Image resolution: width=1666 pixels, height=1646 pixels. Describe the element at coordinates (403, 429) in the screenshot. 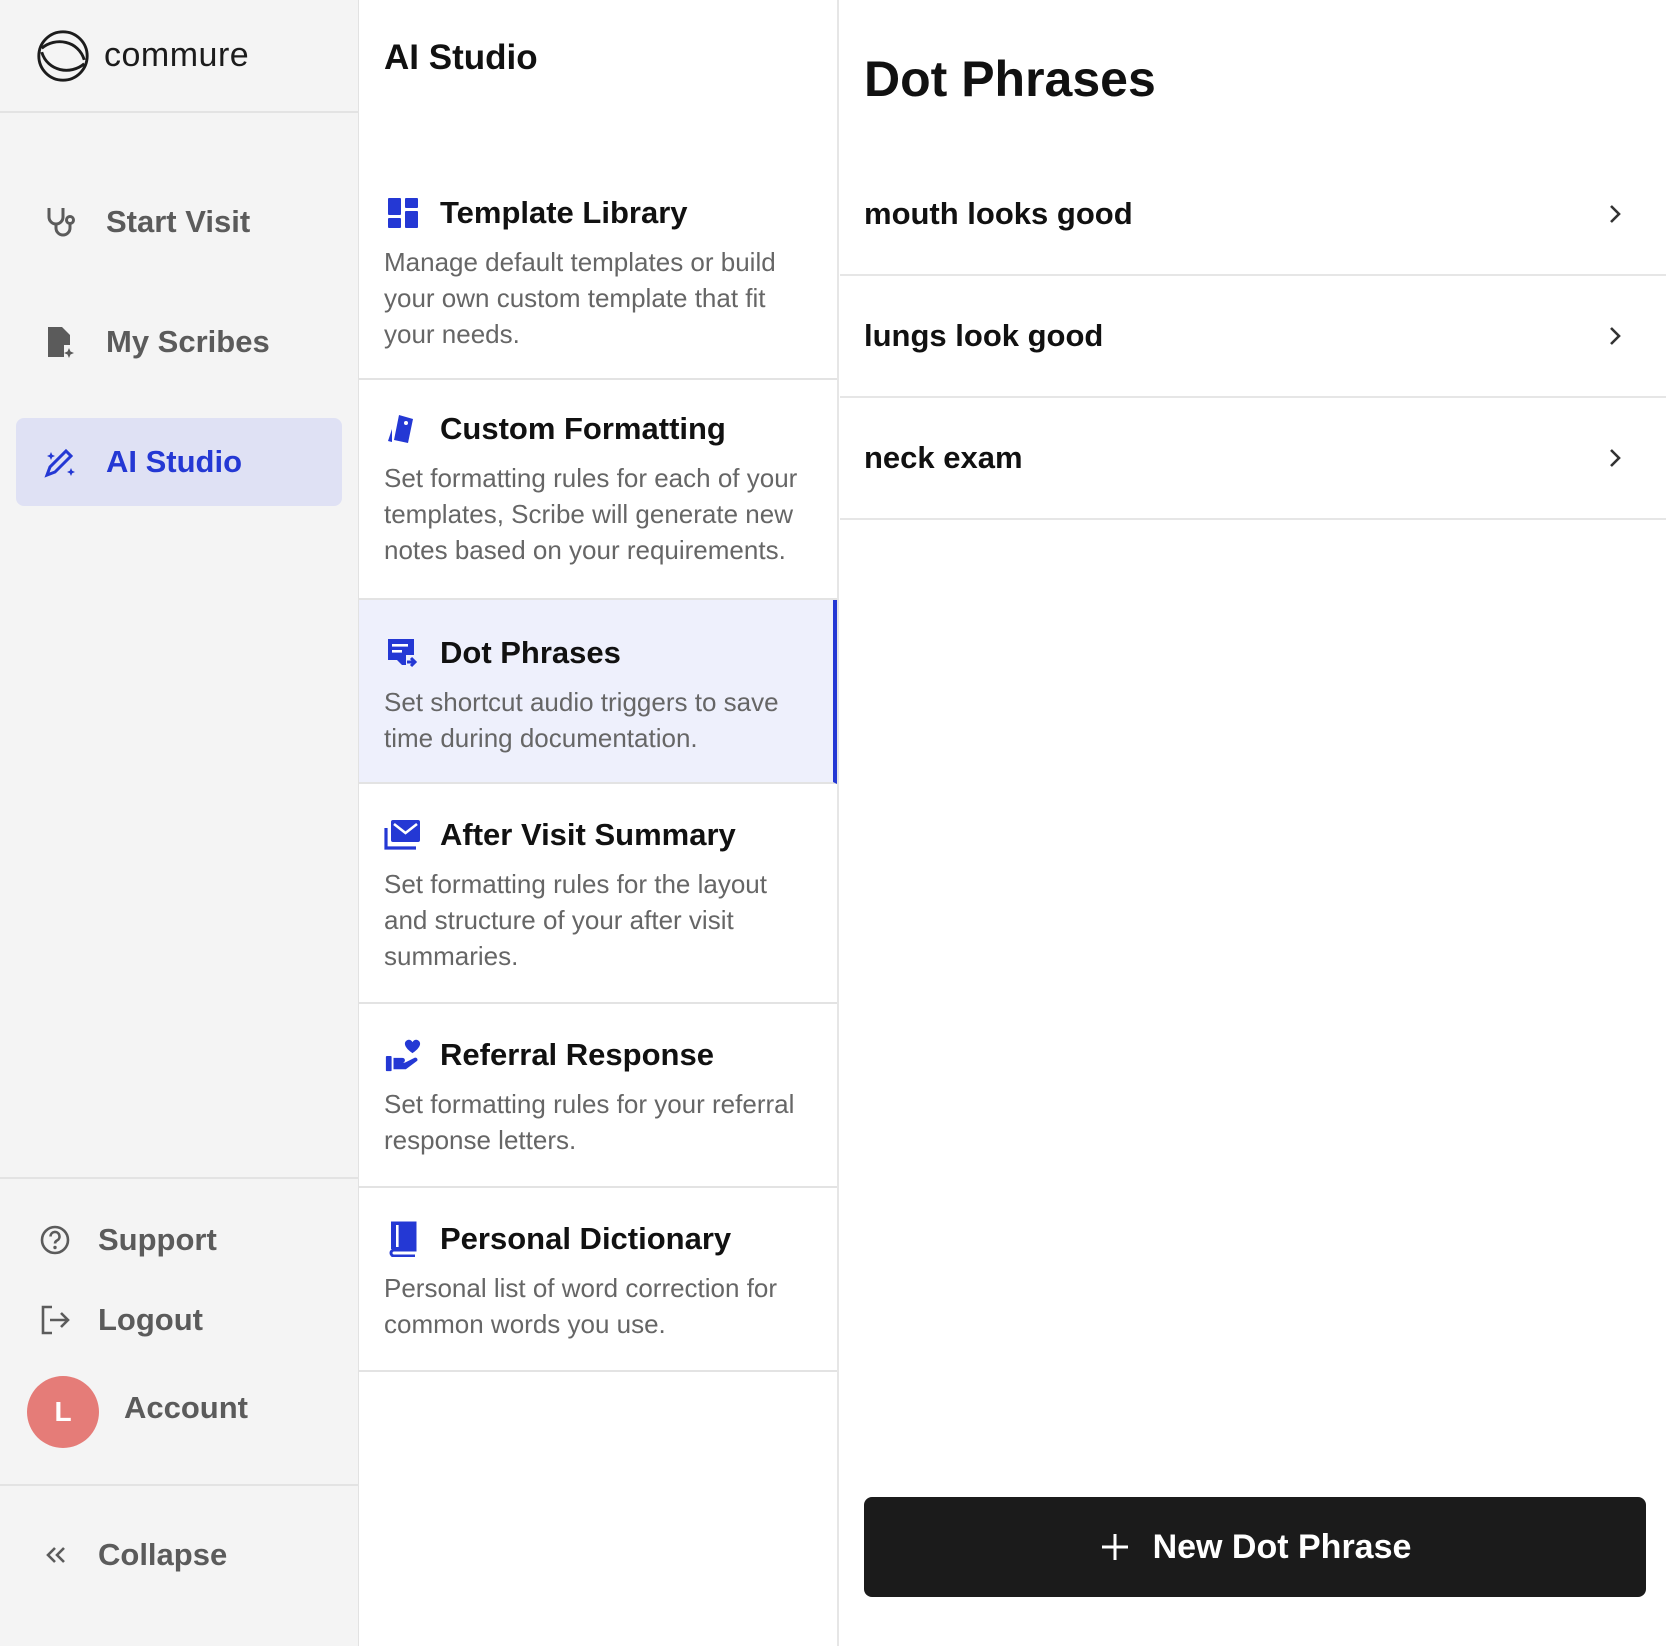

I see `tag-icon` at that location.